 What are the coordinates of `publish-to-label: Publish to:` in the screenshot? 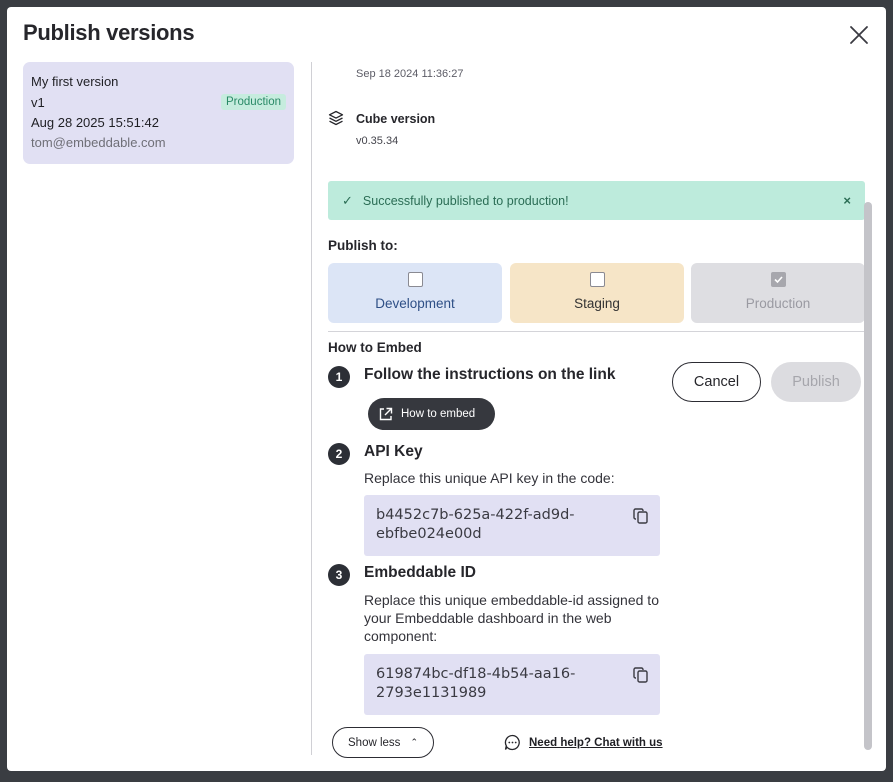 It's located at (363, 245).